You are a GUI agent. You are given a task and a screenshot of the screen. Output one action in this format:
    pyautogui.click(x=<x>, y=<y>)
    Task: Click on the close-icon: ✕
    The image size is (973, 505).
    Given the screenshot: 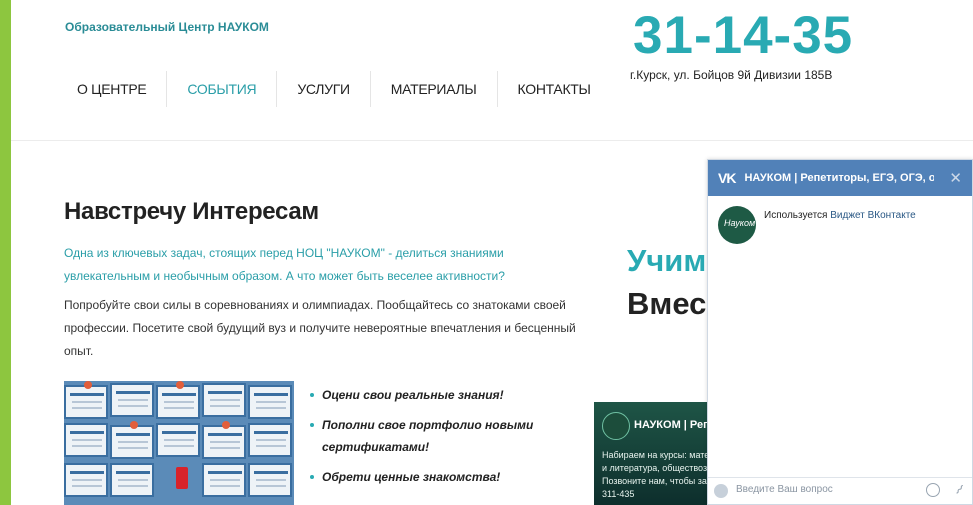 What is the action you would take?
    pyautogui.click(x=955, y=178)
    